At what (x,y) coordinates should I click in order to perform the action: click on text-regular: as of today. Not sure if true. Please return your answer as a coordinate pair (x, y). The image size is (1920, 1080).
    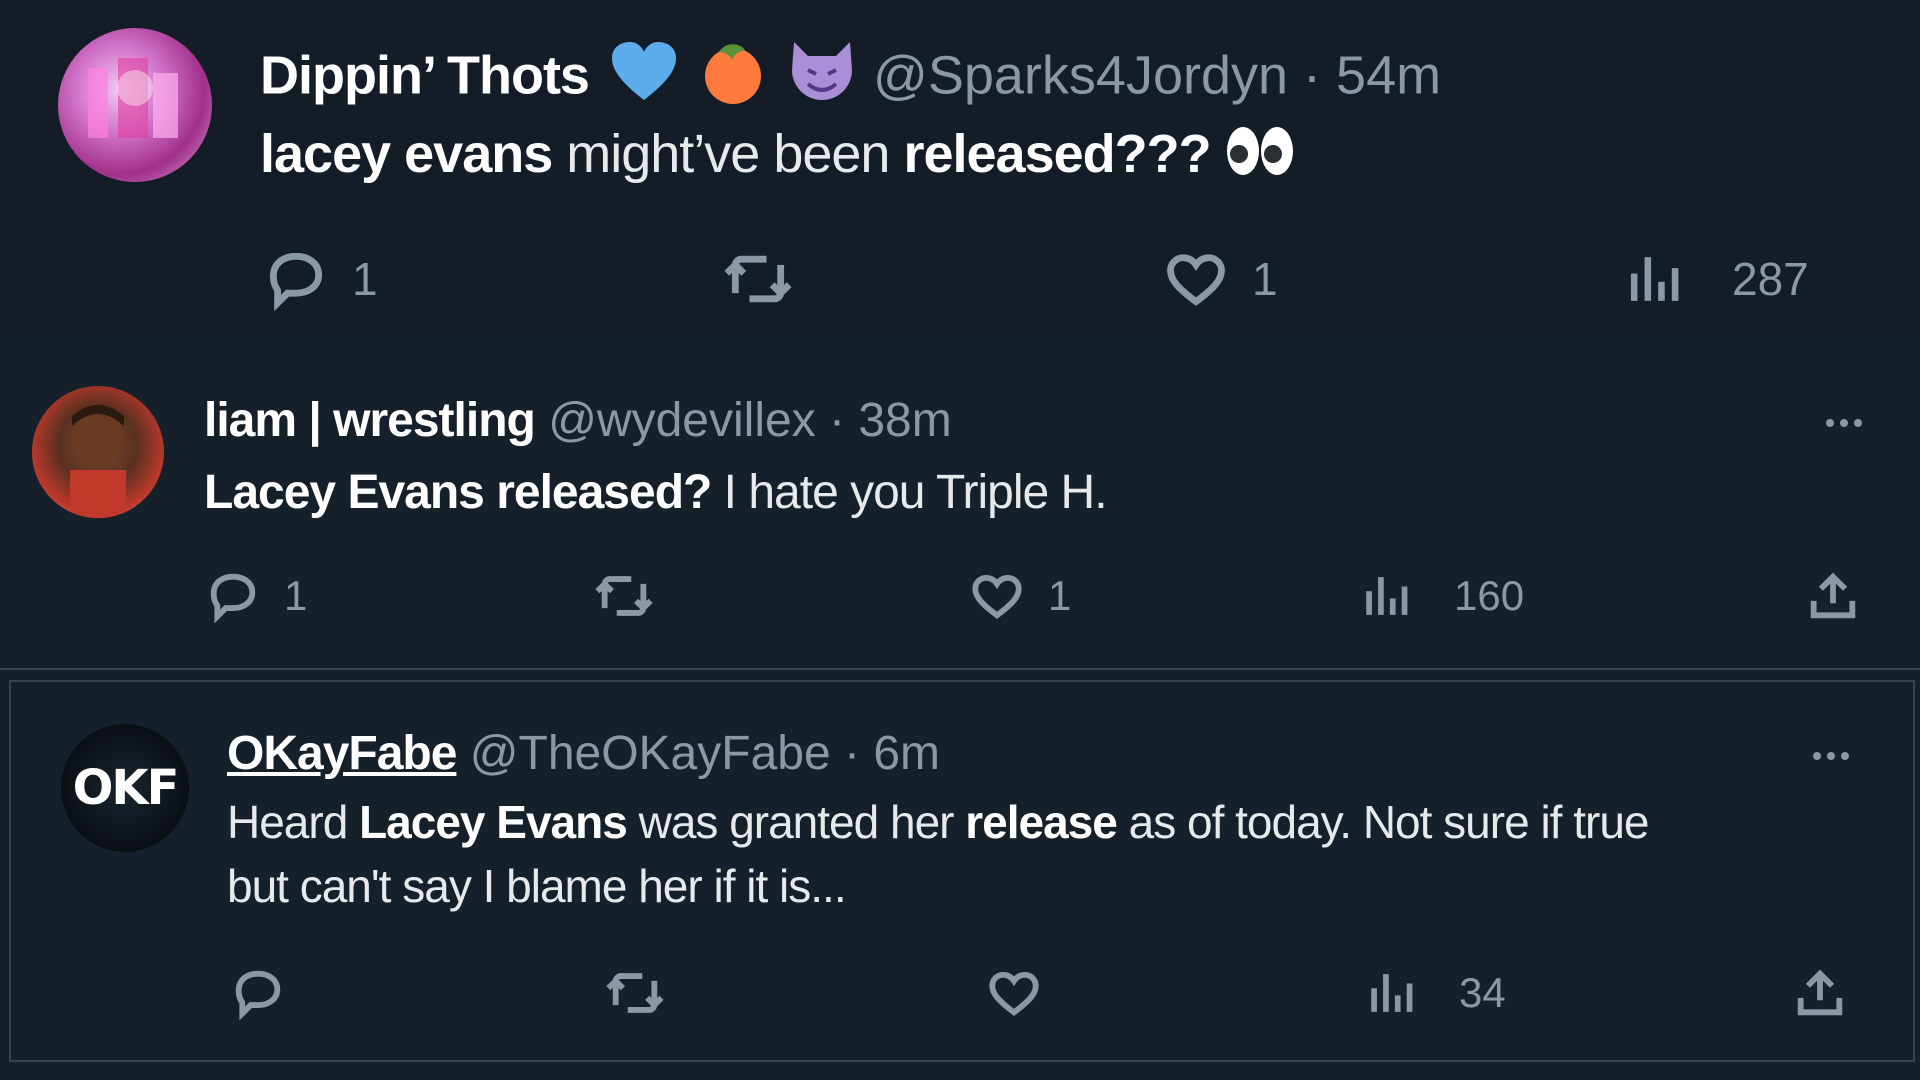
    Looking at the image, I should click on (1383, 822).